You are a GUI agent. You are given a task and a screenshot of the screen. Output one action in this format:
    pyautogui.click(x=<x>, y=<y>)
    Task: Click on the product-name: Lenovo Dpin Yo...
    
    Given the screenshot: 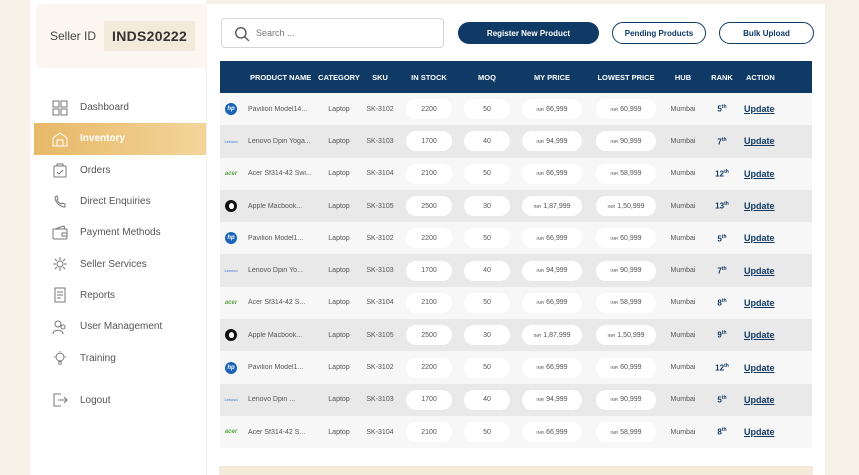 What is the action you would take?
    pyautogui.click(x=280, y=270)
    